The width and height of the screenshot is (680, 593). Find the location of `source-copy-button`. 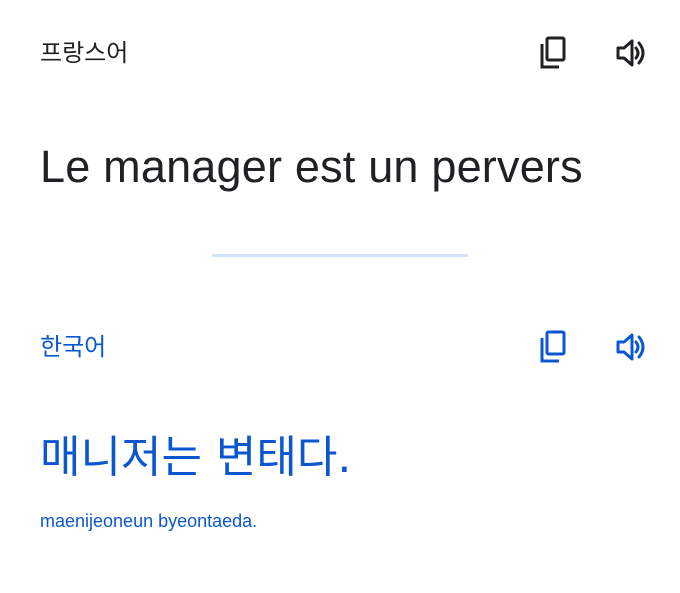

source-copy-button is located at coordinates (553, 53).